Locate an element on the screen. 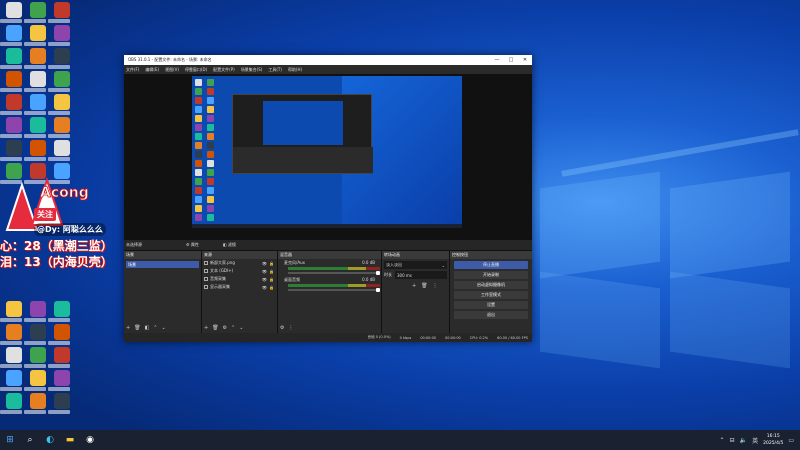 The image size is (800, 450). network-icon: ⊟ is located at coordinates (732, 440).